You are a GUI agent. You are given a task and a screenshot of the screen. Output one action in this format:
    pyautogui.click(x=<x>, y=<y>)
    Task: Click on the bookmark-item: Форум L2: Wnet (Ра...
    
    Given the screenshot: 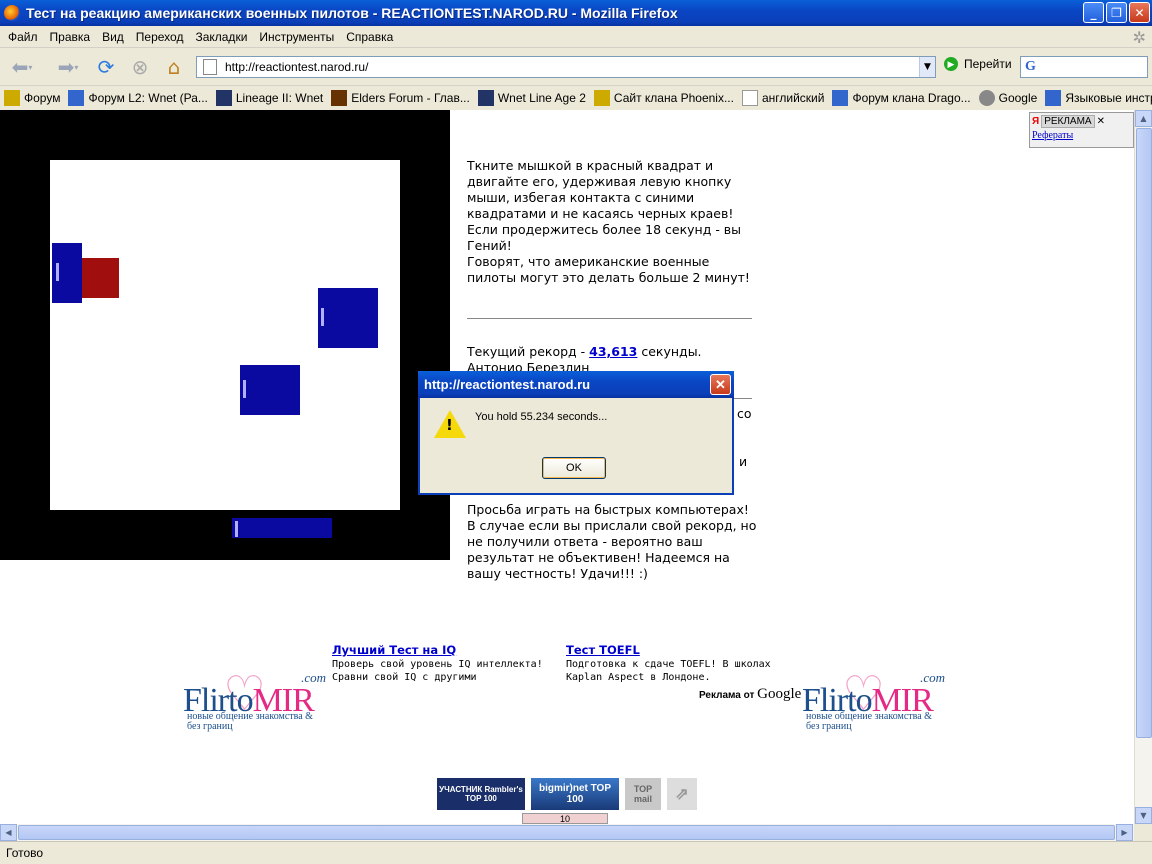 What is the action you would take?
    pyautogui.click(x=138, y=98)
    